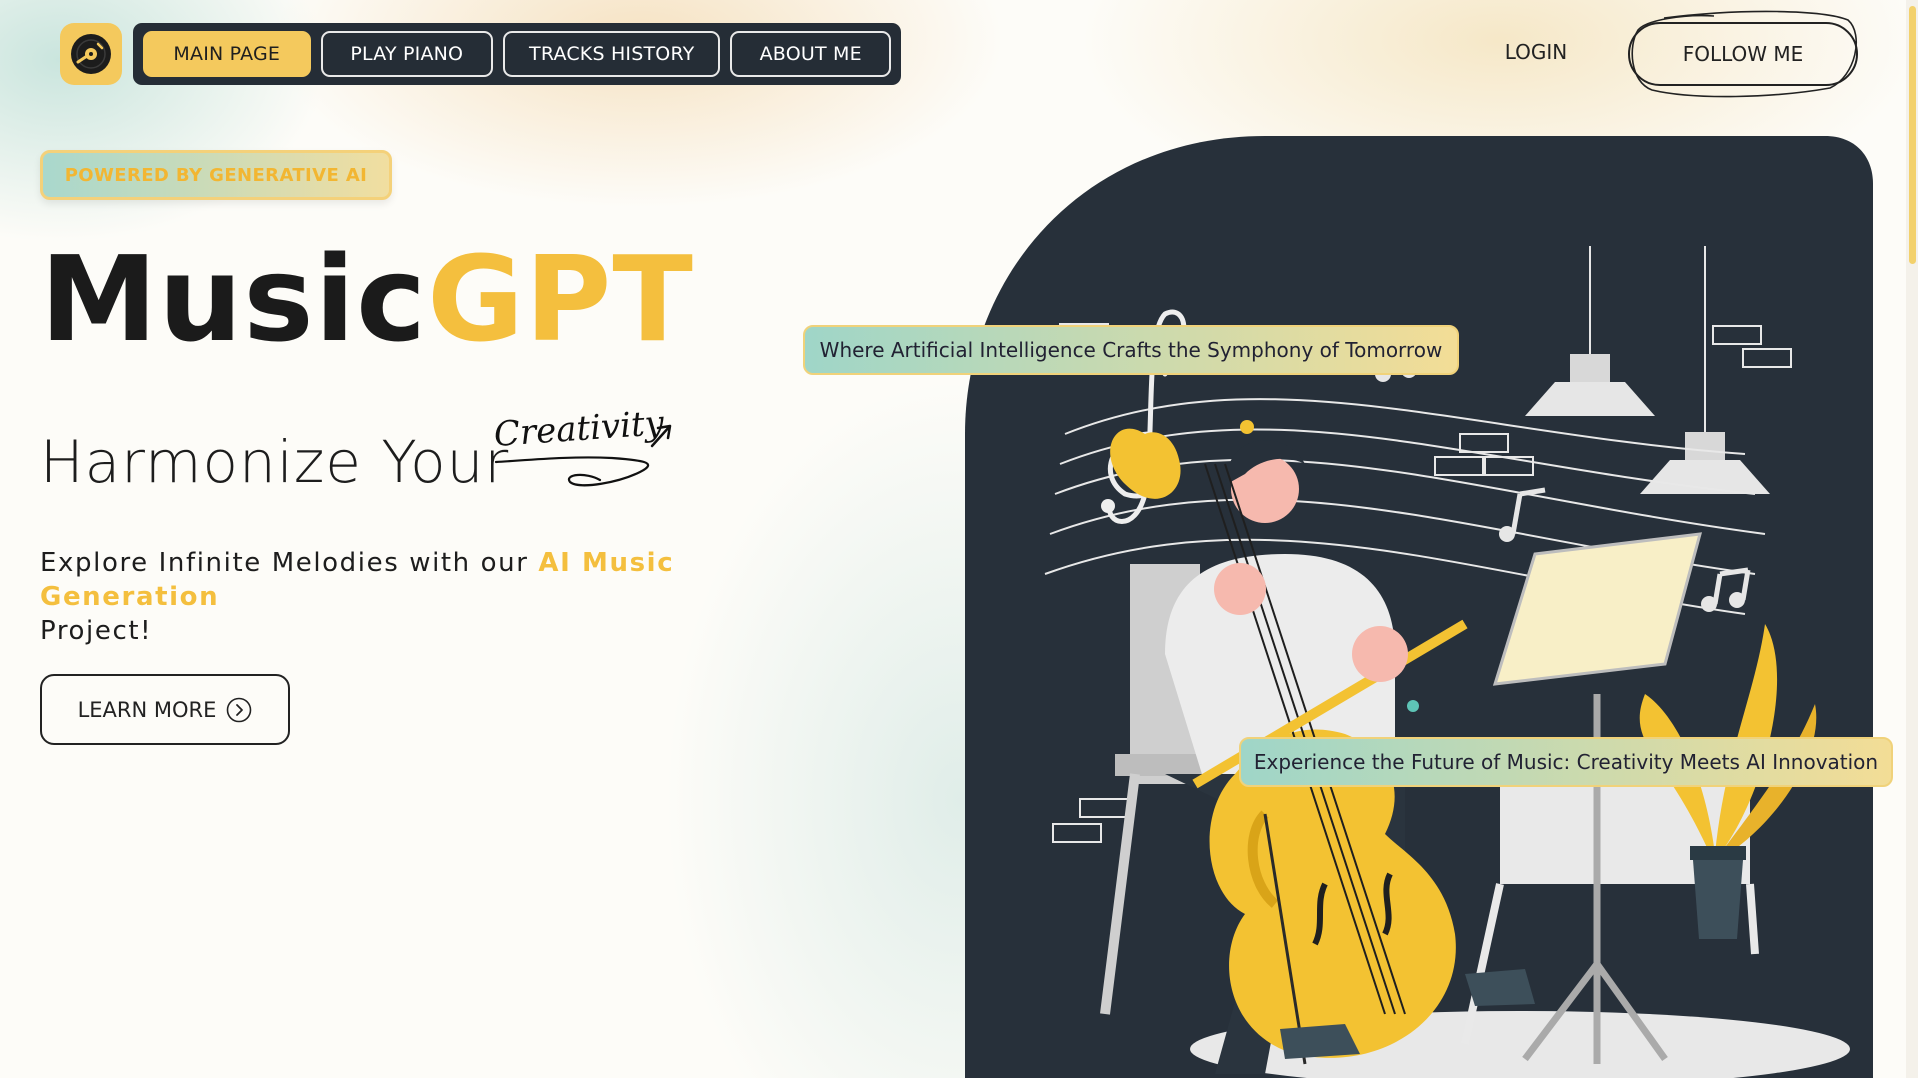 The width and height of the screenshot is (1918, 1078). What do you see at coordinates (239, 709) in the screenshot?
I see `chevron-right-circle-icon` at bounding box center [239, 709].